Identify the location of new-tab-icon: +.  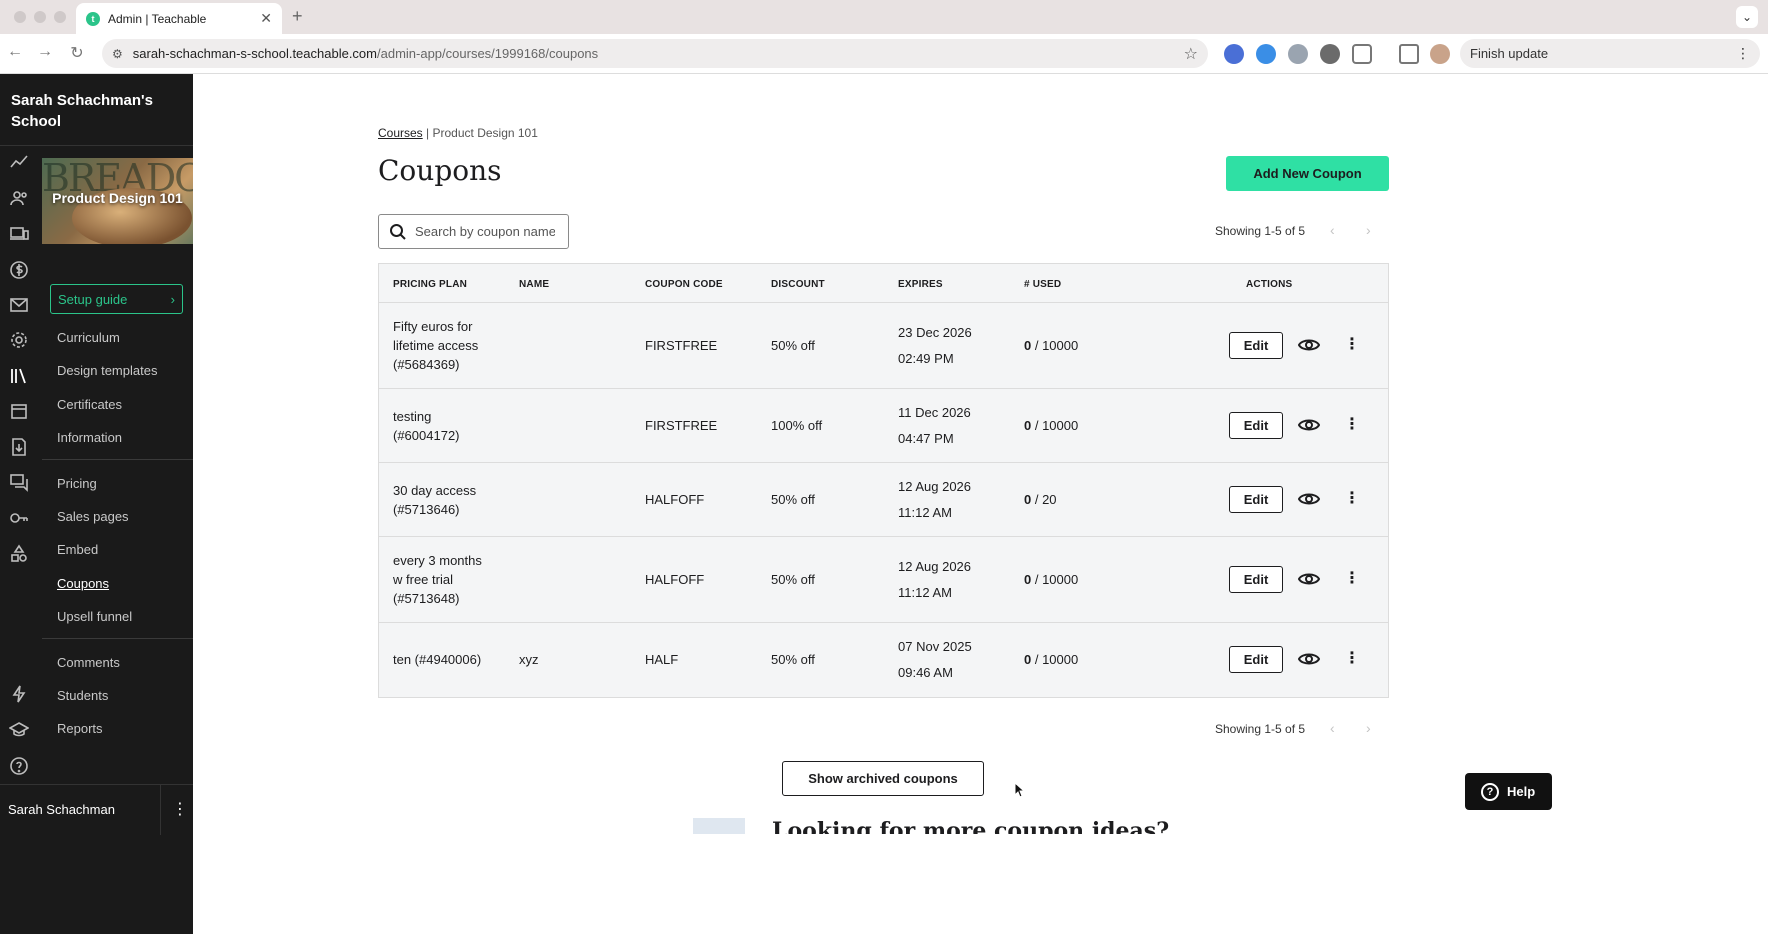
(297, 16).